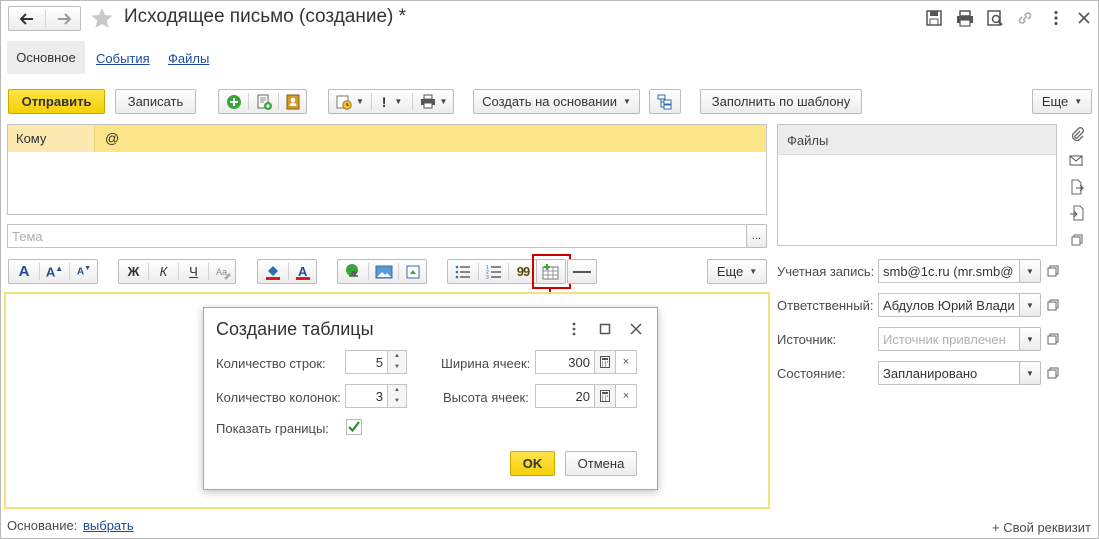 The height and width of the screenshot is (539, 1099). I want to click on cancel-button: Отмена, so click(601, 463).